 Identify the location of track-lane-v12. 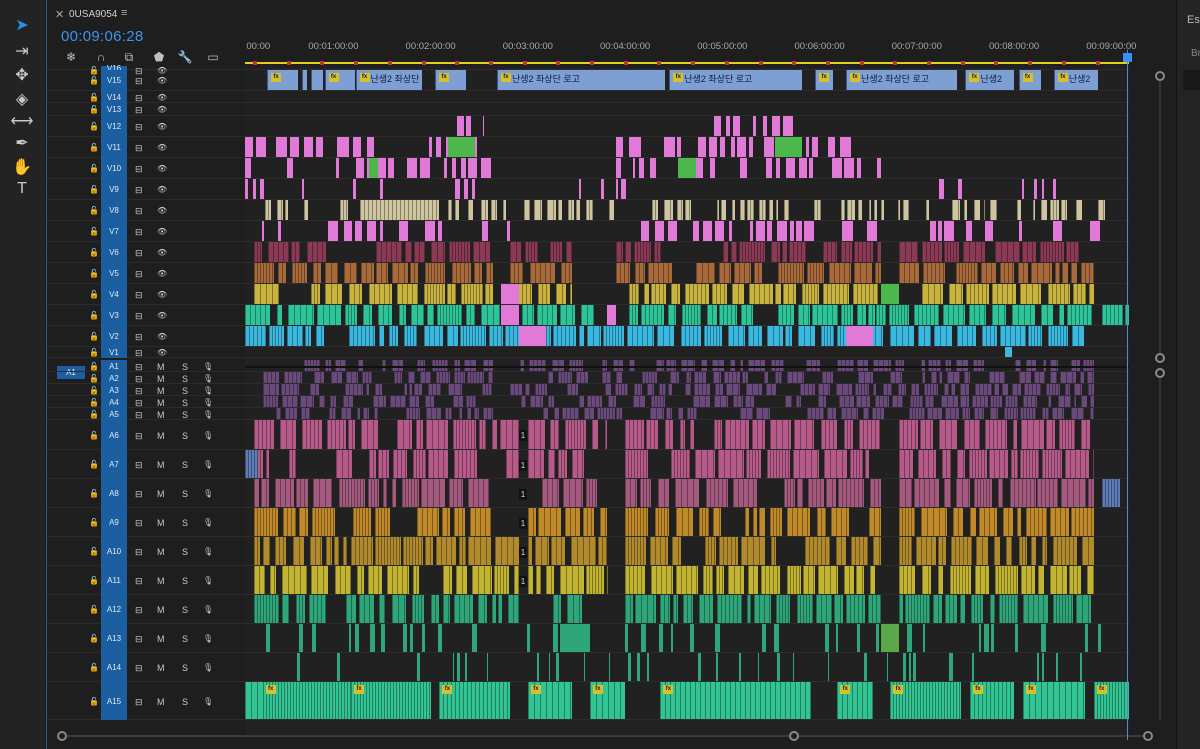
(687, 126).